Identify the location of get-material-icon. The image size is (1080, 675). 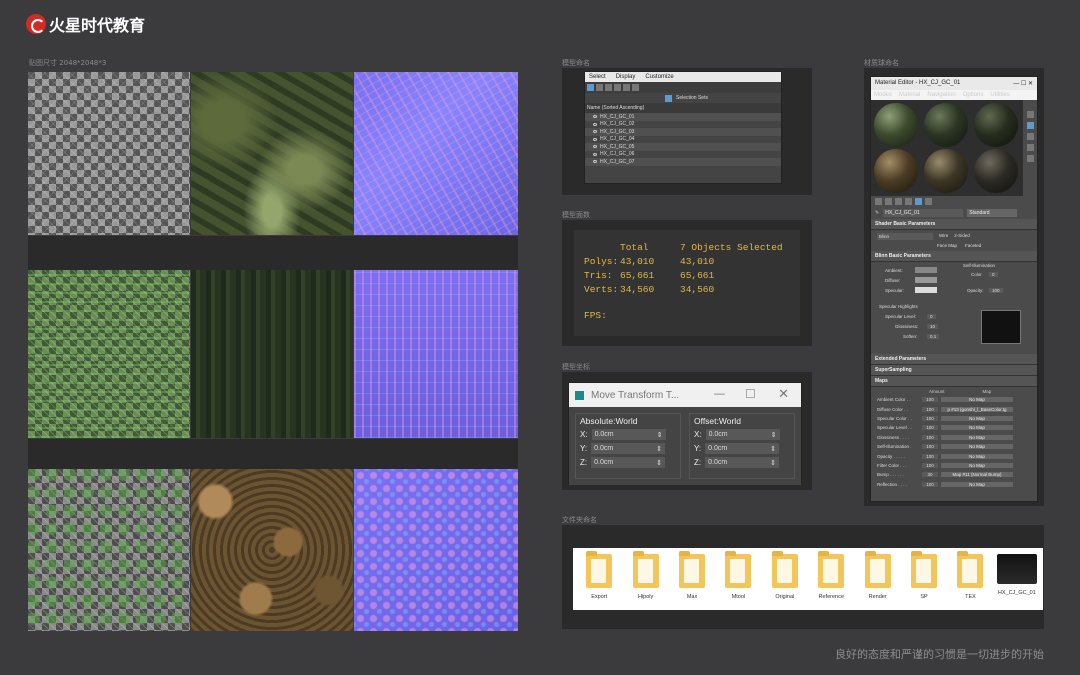
(878, 201).